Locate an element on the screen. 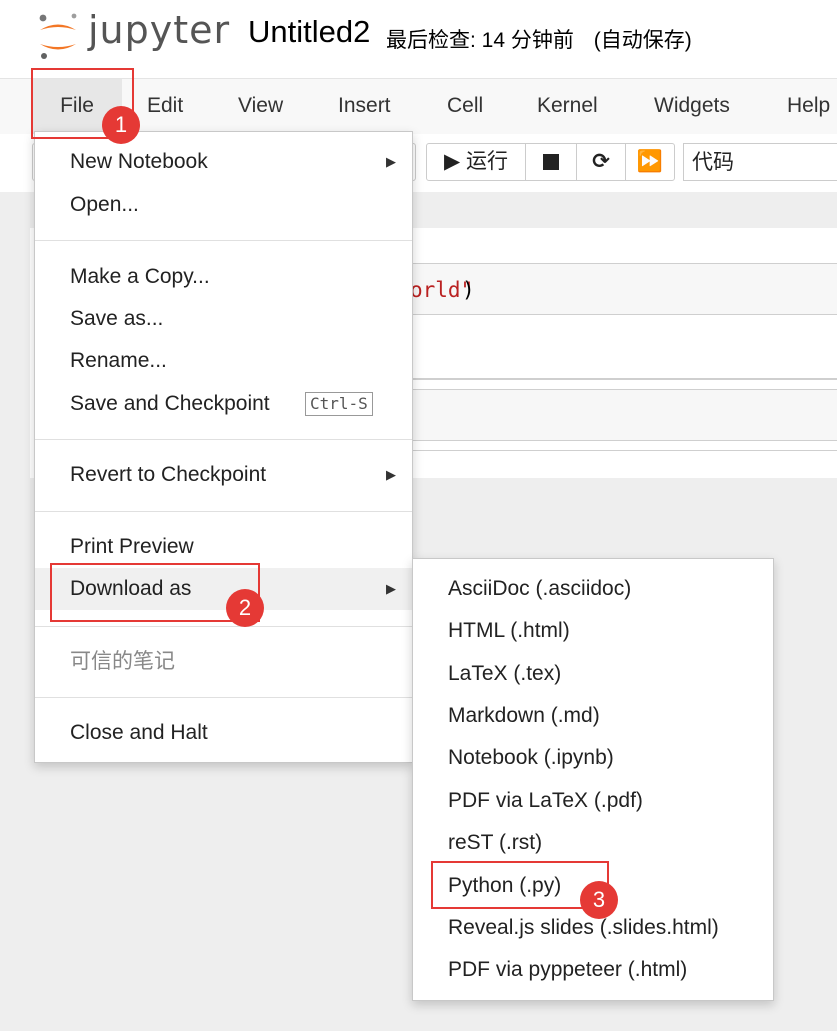 This screenshot has height=1031, width=837. shortcut-badge: Ctrl-S is located at coordinates (339, 404).